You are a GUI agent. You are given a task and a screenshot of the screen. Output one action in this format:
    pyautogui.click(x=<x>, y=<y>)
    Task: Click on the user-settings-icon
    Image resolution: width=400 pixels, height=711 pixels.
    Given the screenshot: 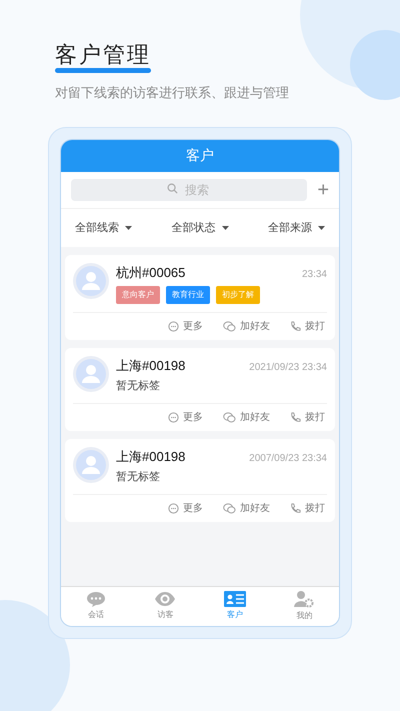 What is the action you would take?
    pyautogui.click(x=304, y=599)
    